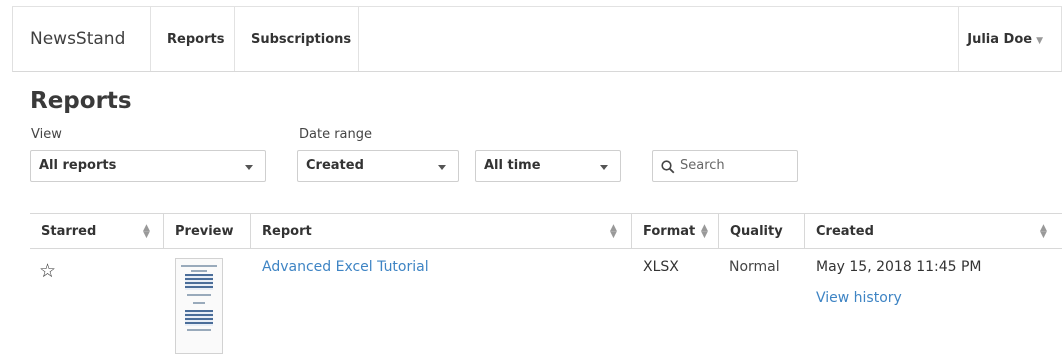  I want to click on report-created-date: May 15, 2018 11:45 PM, so click(899, 267).